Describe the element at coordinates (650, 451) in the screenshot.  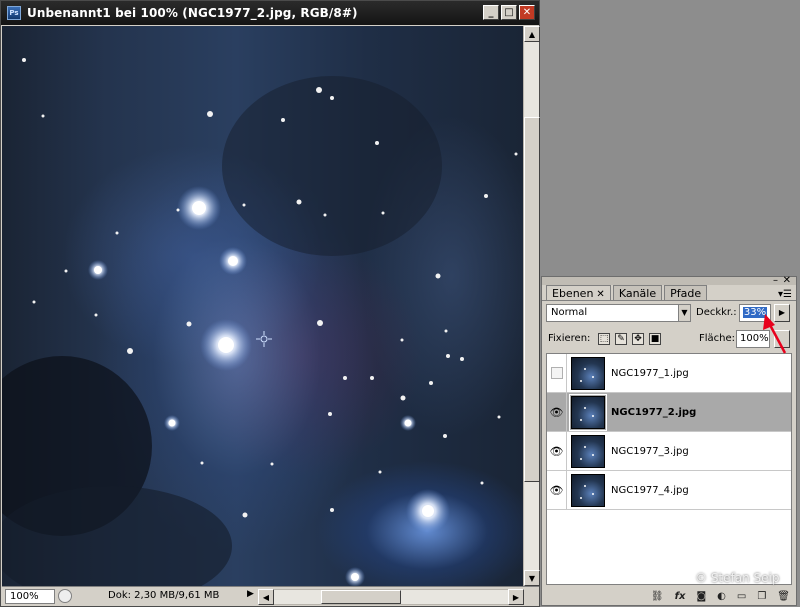
I see `layer-name: NGC1977_3.jpg` at that location.